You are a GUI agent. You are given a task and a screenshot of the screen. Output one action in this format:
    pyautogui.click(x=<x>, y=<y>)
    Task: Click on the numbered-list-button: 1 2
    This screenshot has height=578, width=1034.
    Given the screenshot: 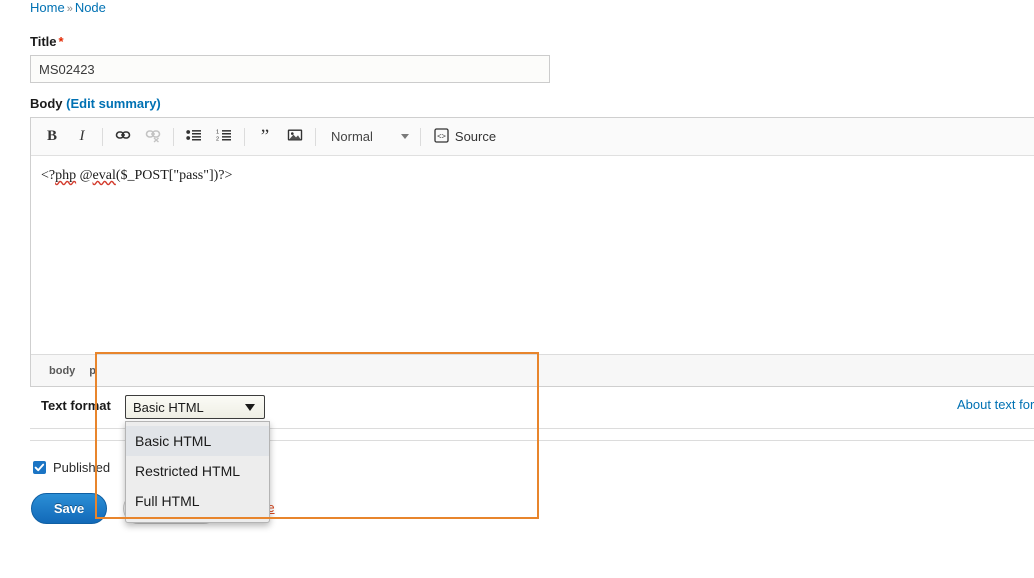 What is the action you would take?
    pyautogui.click(x=224, y=137)
    